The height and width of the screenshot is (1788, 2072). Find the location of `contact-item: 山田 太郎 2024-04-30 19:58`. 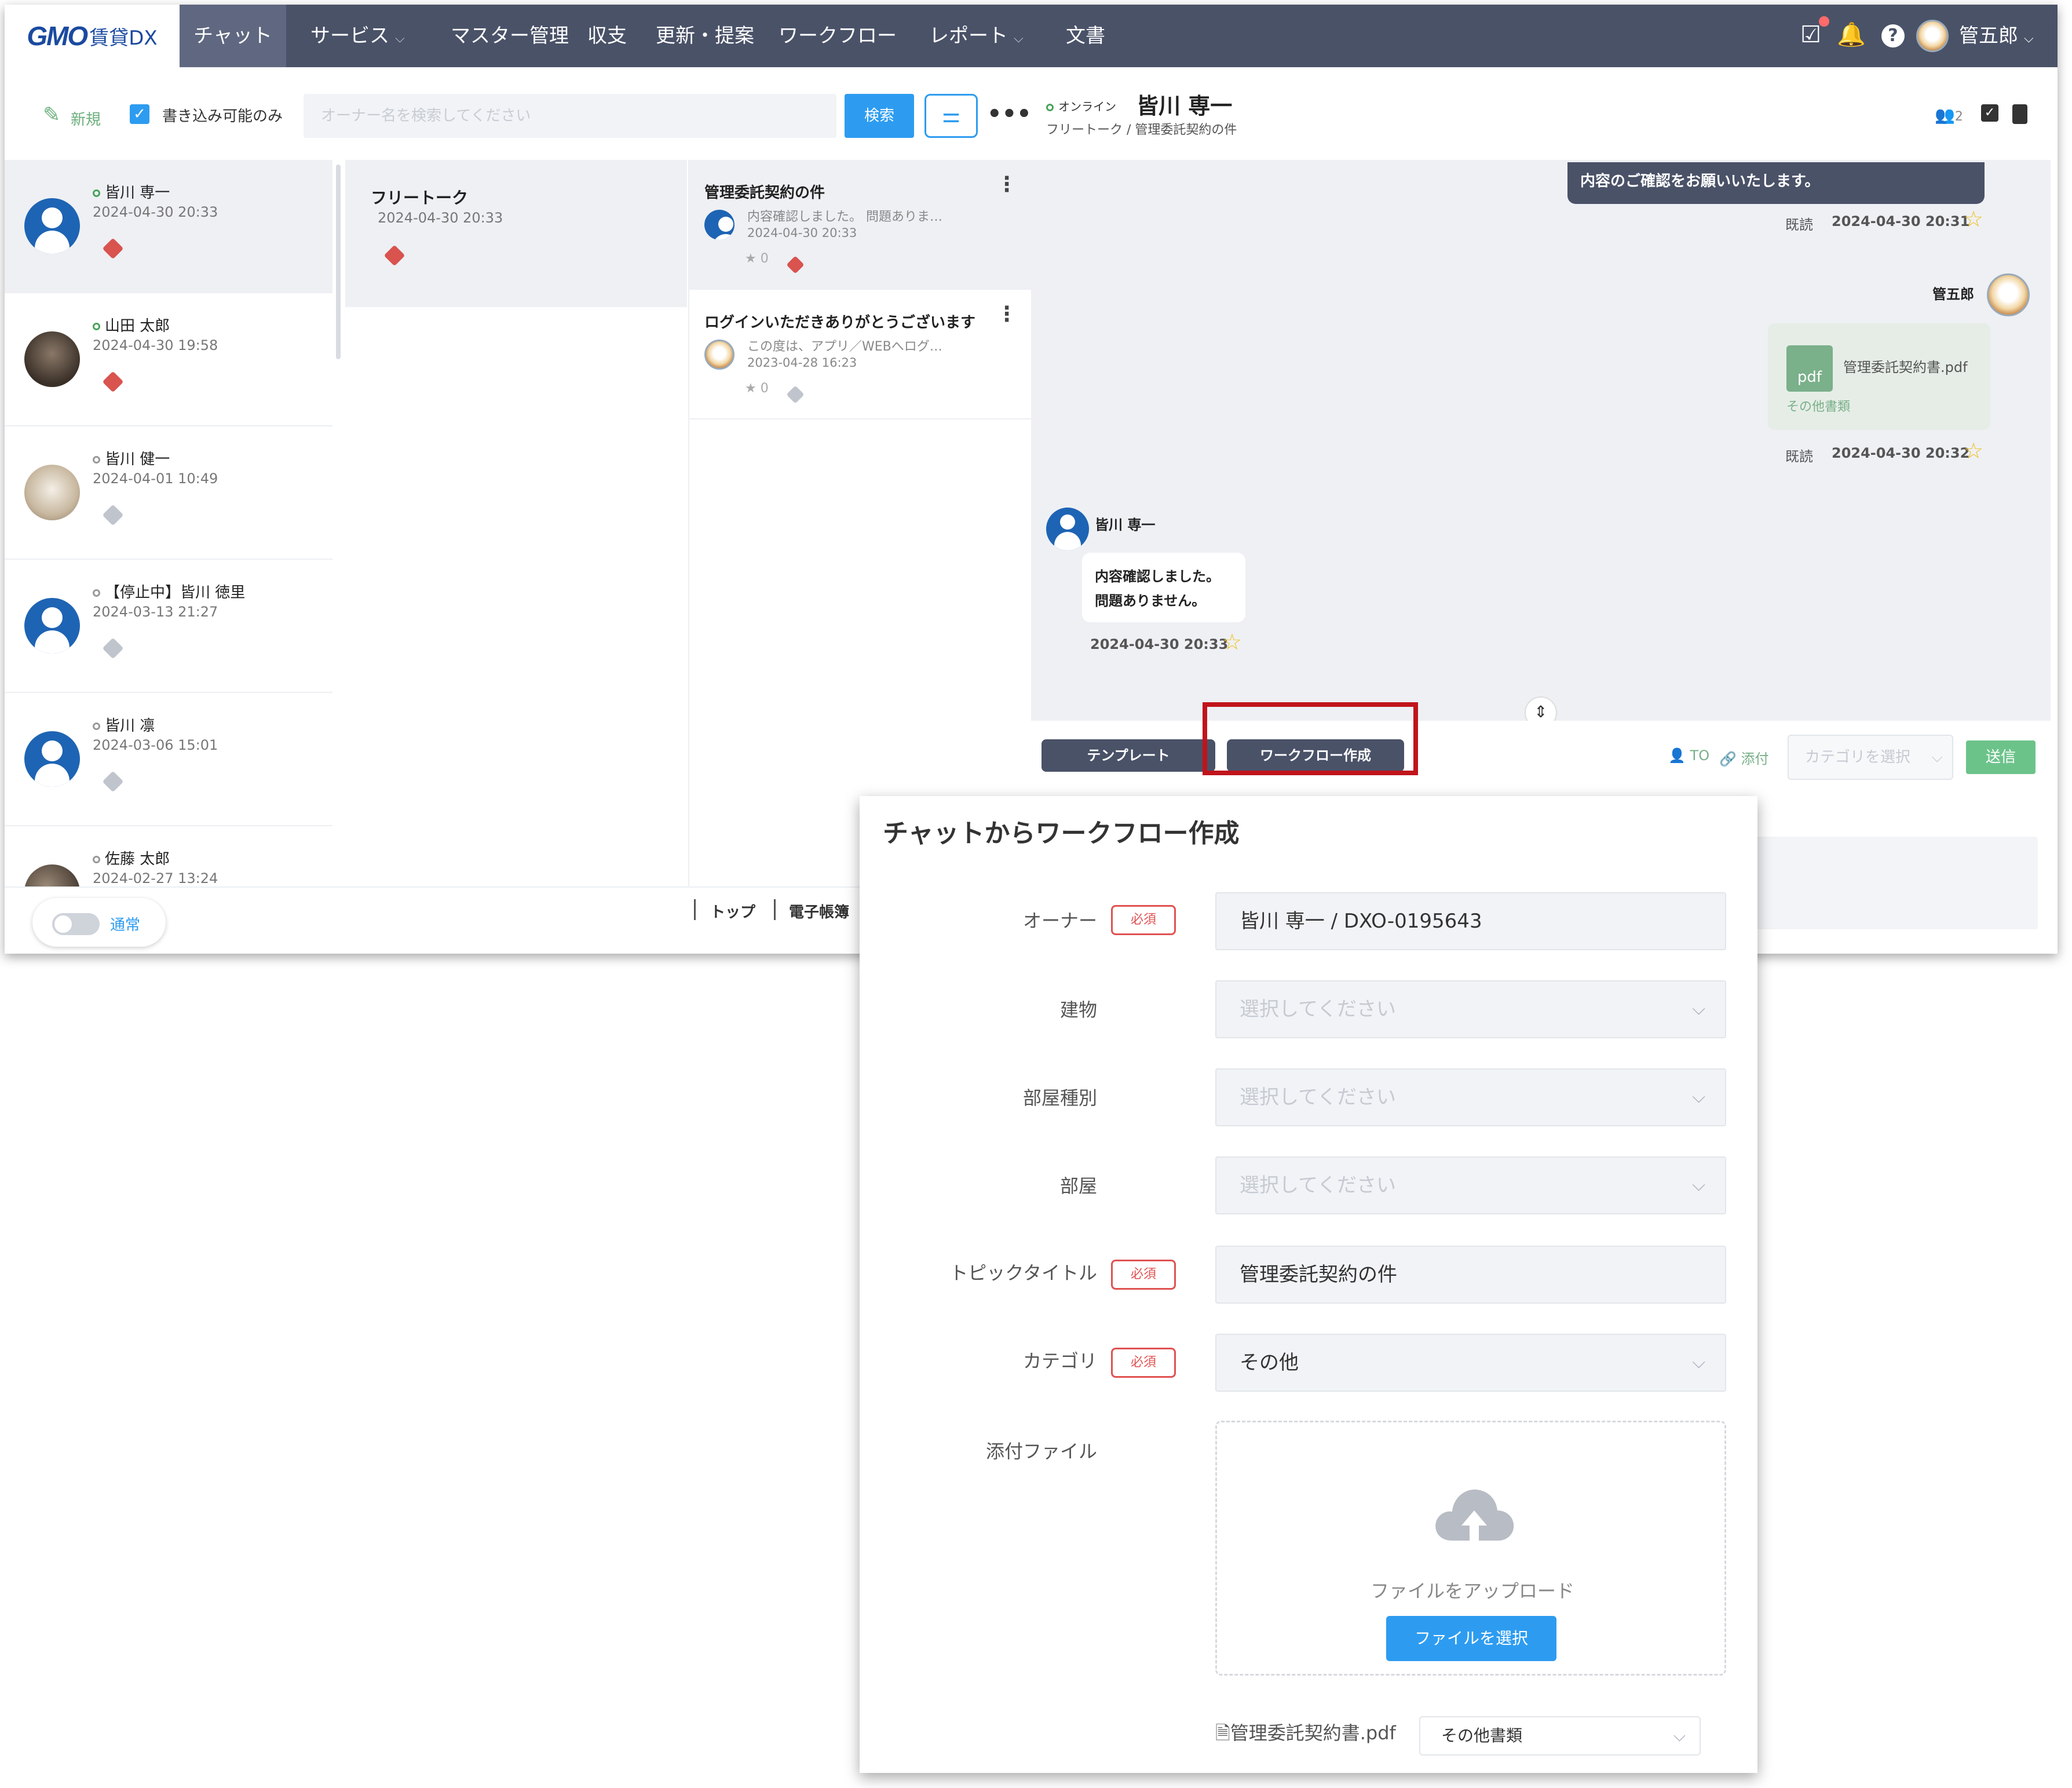

contact-item: 山田 太郎 2024-04-30 19:58 is located at coordinates (168, 359).